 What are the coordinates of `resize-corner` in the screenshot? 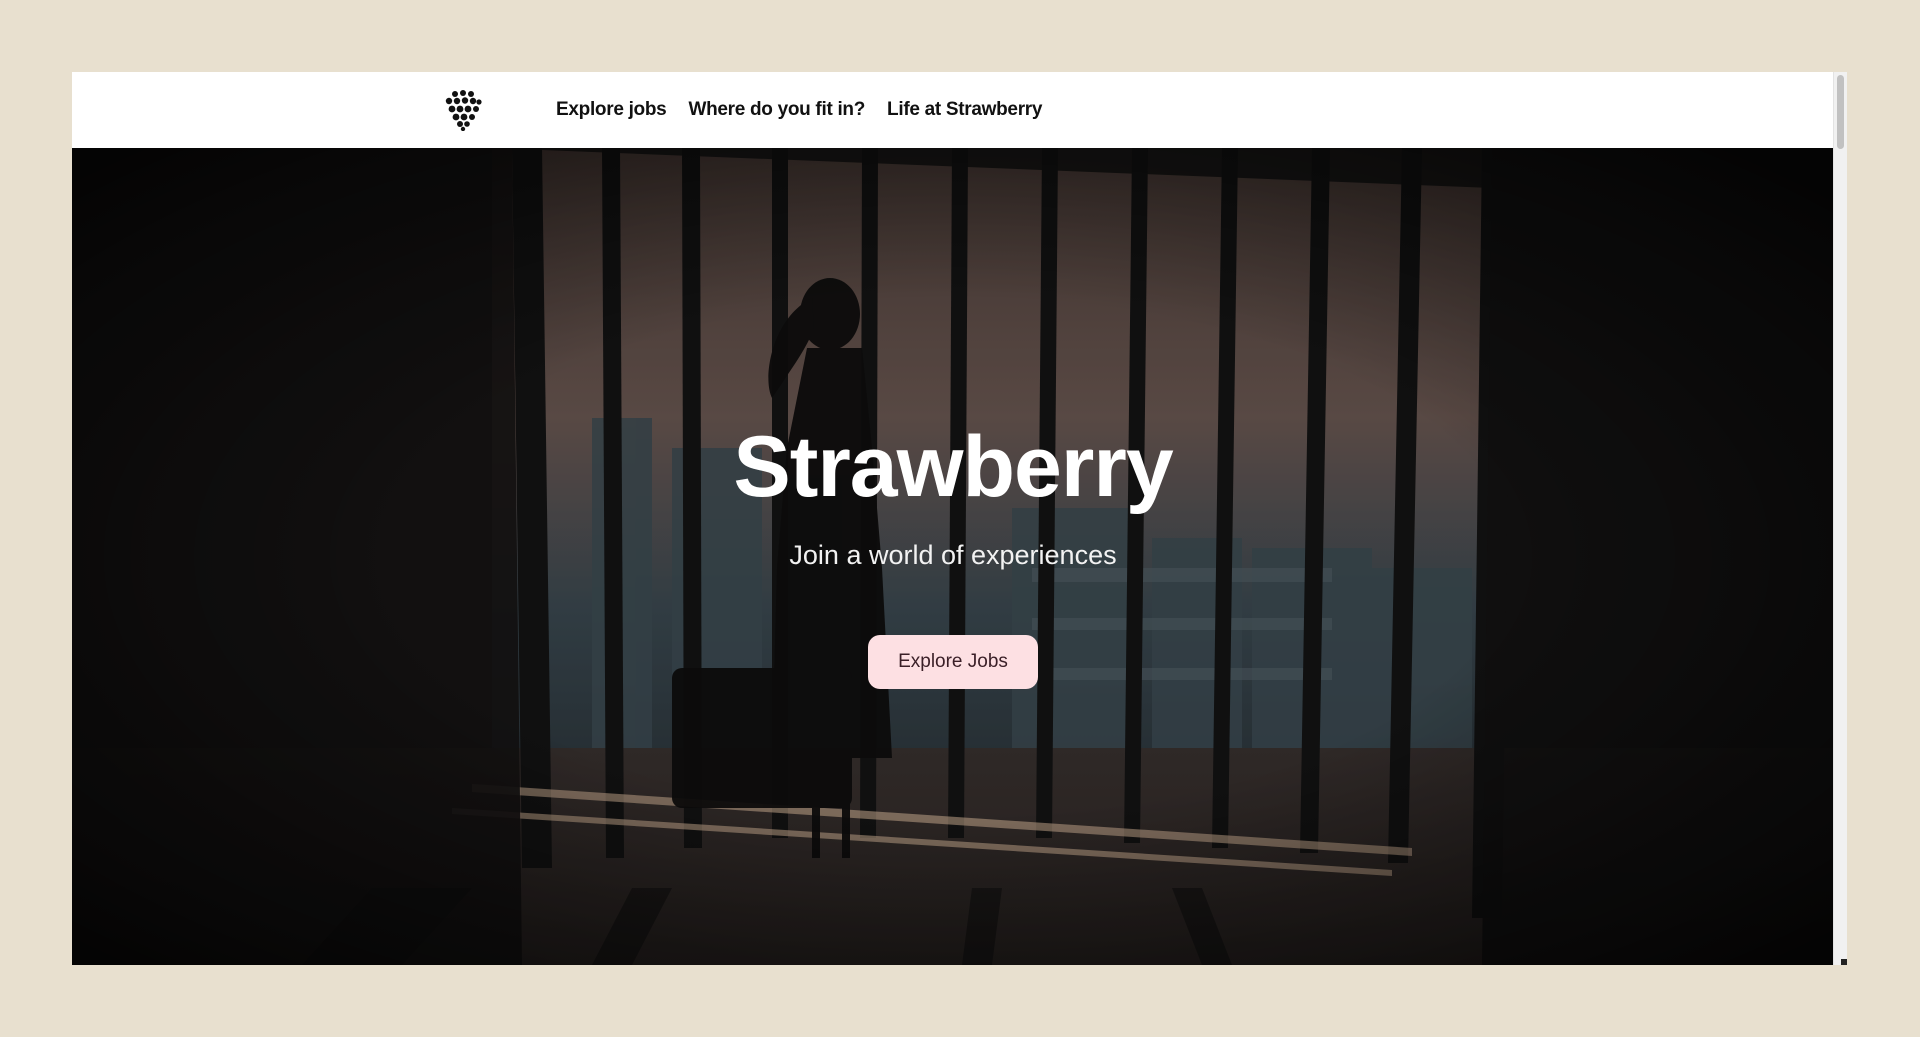 It's located at (1844, 962).